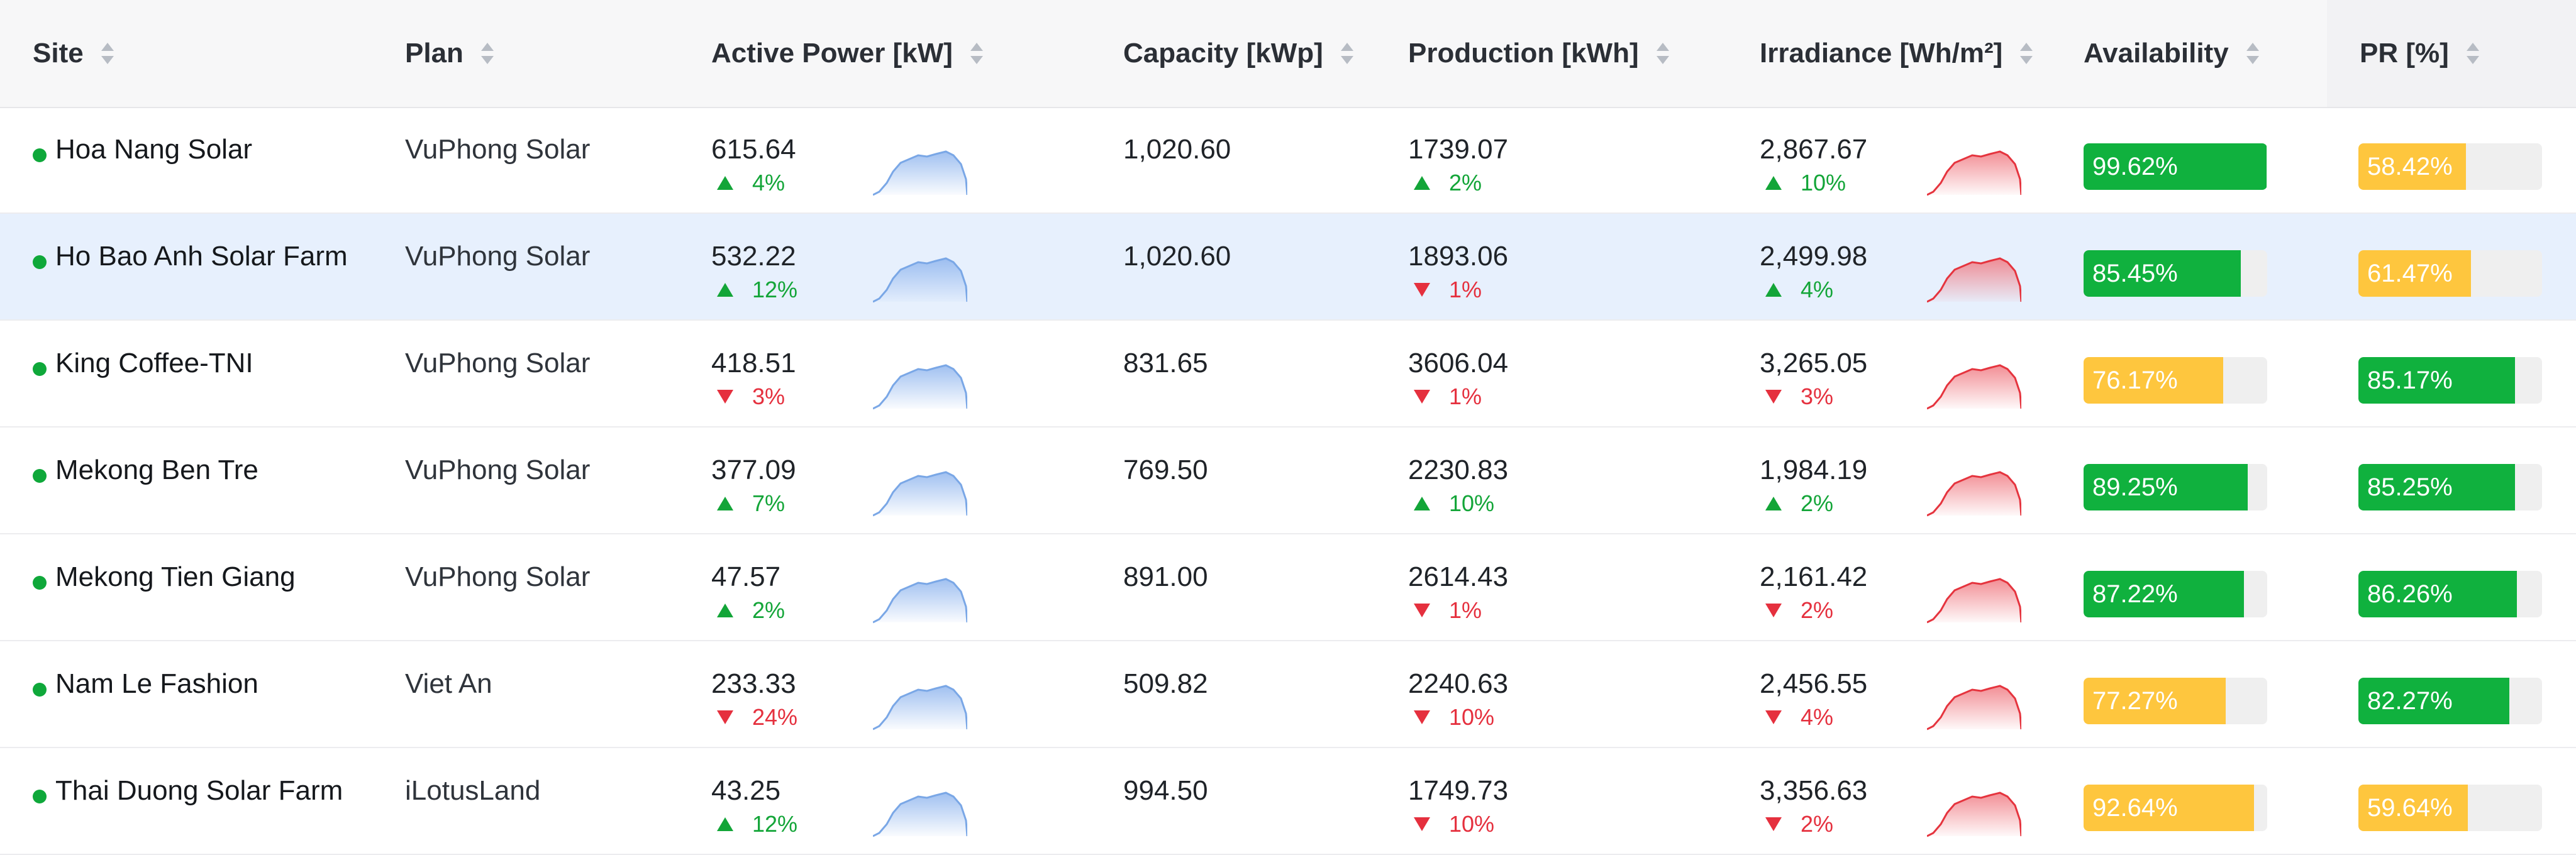 This screenshot has height=855, width=2576. I want to click on site-name-link: Mekong Ben Tre, so click(156, 470).